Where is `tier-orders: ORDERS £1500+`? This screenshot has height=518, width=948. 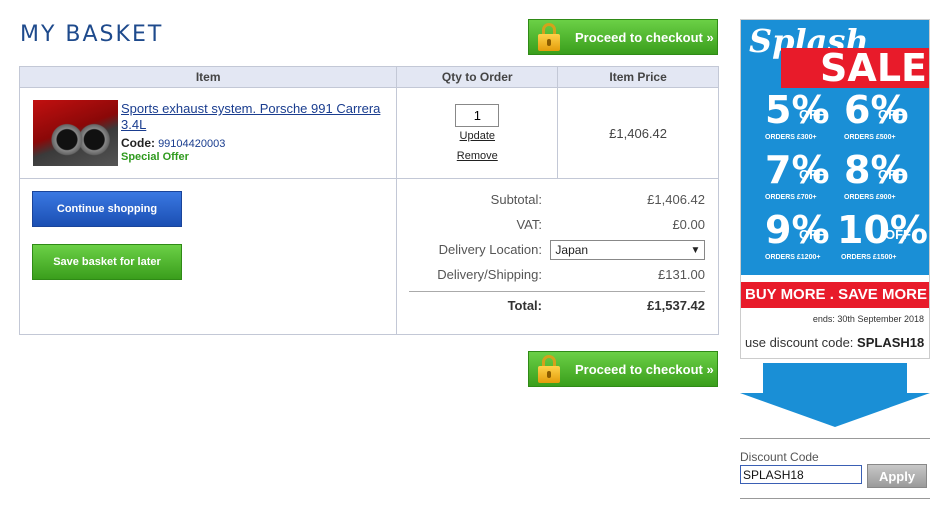
tier-orders: ORDERS £1500+ is located at coordinates (869, 257).